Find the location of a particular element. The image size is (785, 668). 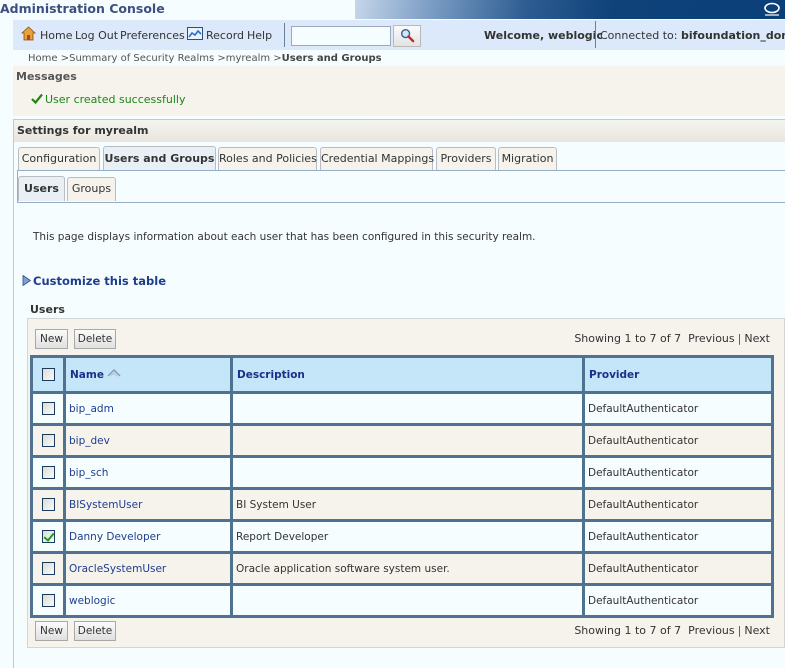

logout-link: Log Out is located at coordinates (96, 35).